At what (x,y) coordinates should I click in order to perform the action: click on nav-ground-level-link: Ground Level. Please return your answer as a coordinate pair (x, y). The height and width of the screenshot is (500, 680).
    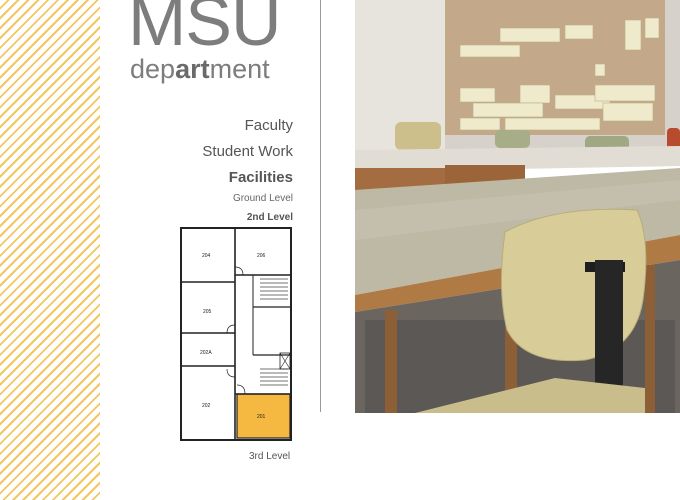
    Looking at the image, I should click on (263, 198).